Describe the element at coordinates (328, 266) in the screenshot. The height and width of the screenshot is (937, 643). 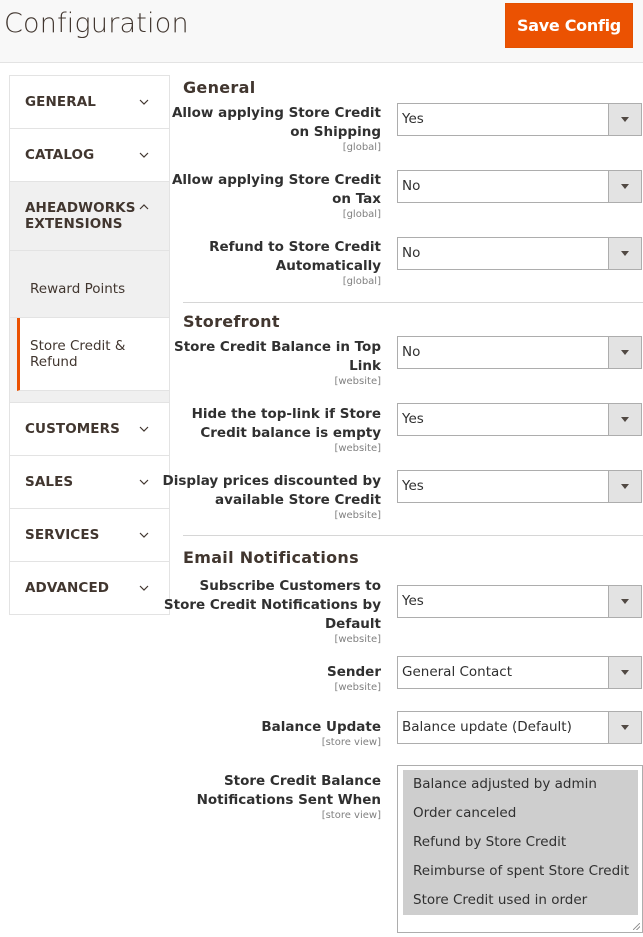
I see `field-label-line: Automatically` at that location.